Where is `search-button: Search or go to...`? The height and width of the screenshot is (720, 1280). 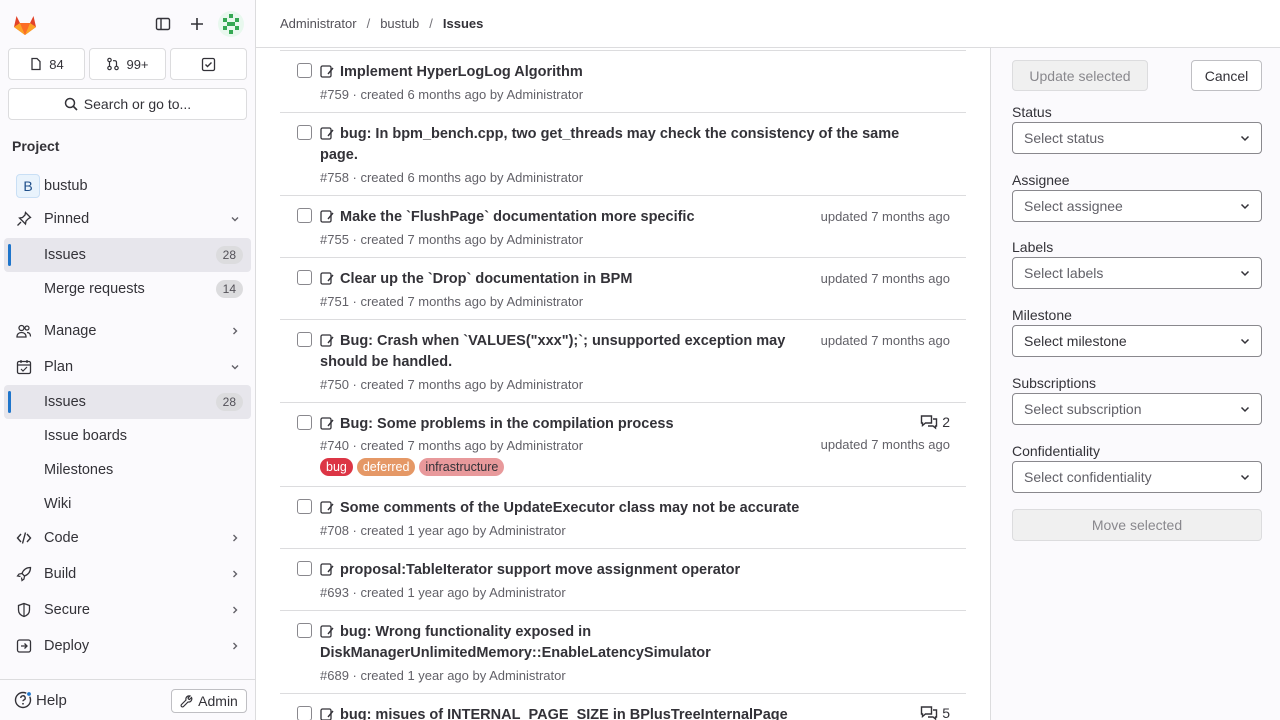 search-button: Search or go to... is located at coordinates (127, 104).